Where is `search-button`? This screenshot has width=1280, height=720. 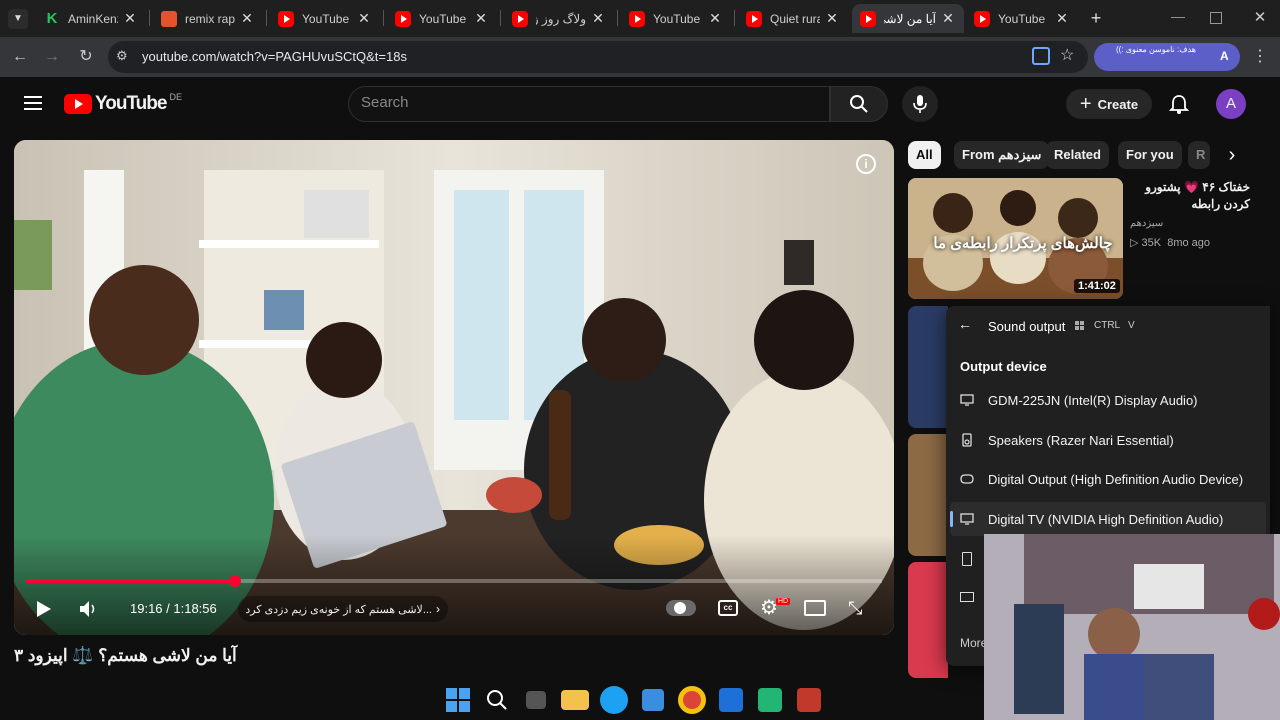
search-button is located at coordinates (859, 104).